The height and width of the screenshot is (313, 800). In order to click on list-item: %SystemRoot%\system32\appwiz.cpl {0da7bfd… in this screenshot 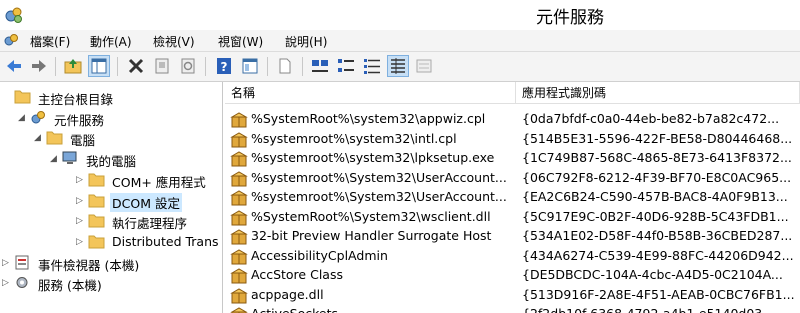, I will do `click(512, 119)`.